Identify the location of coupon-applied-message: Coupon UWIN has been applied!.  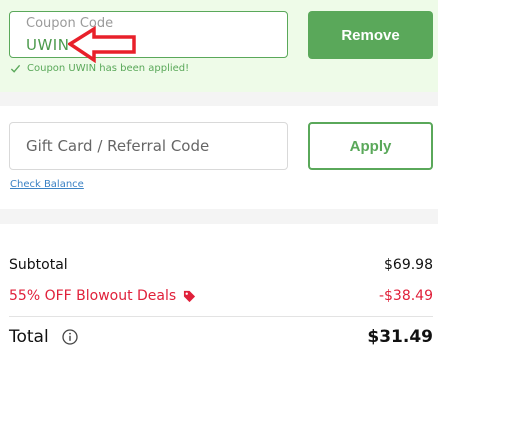
(99, 68).